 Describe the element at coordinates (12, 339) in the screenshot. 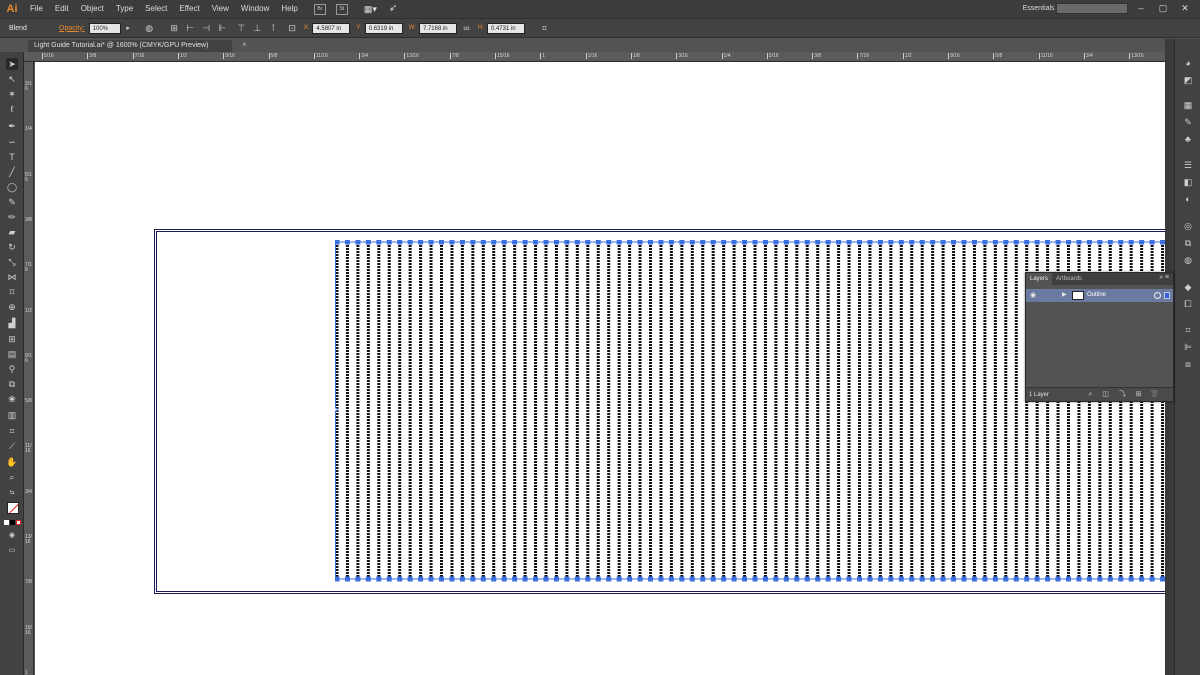

I see `mesh-icon: ⊞` at that location.